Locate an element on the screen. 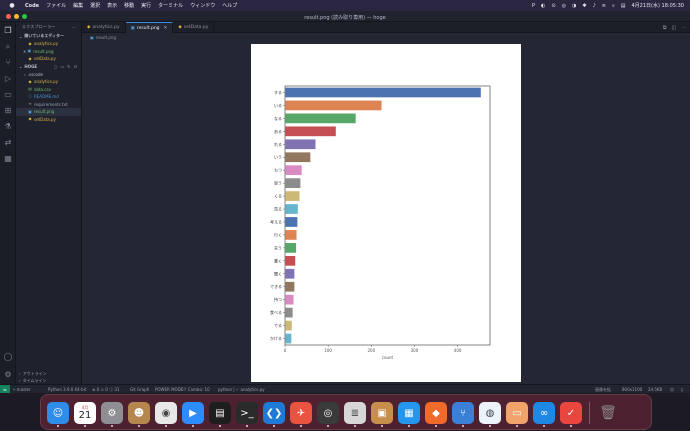 Image resolution: width=690 pixels, height=431 pixels. menu-app-code: Code is located at coordinates (32, 6).